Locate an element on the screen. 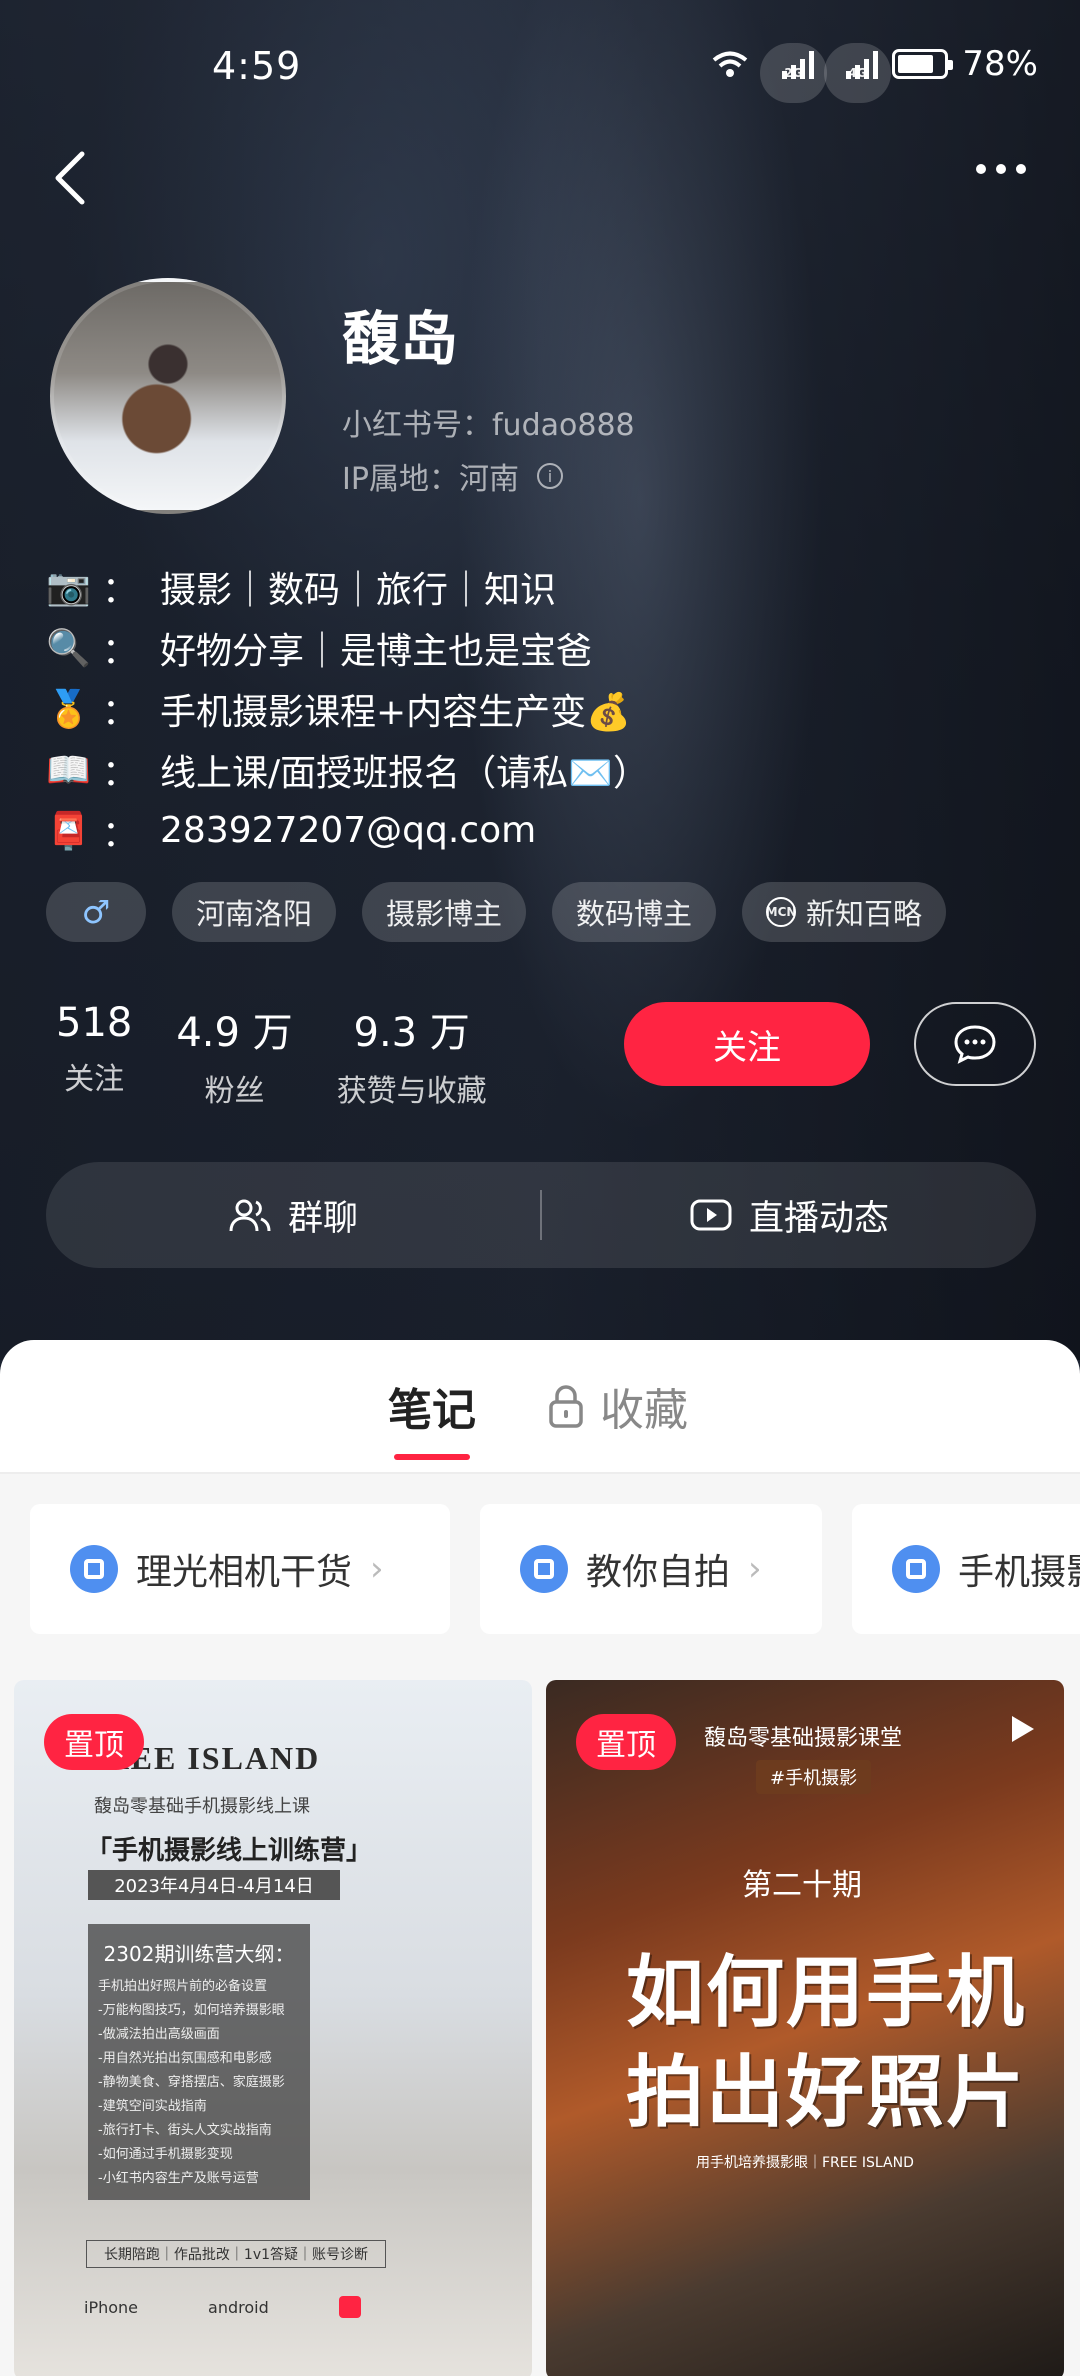 The image size is (1080, 2376). battery-icon is located at coordinates (923, 64).